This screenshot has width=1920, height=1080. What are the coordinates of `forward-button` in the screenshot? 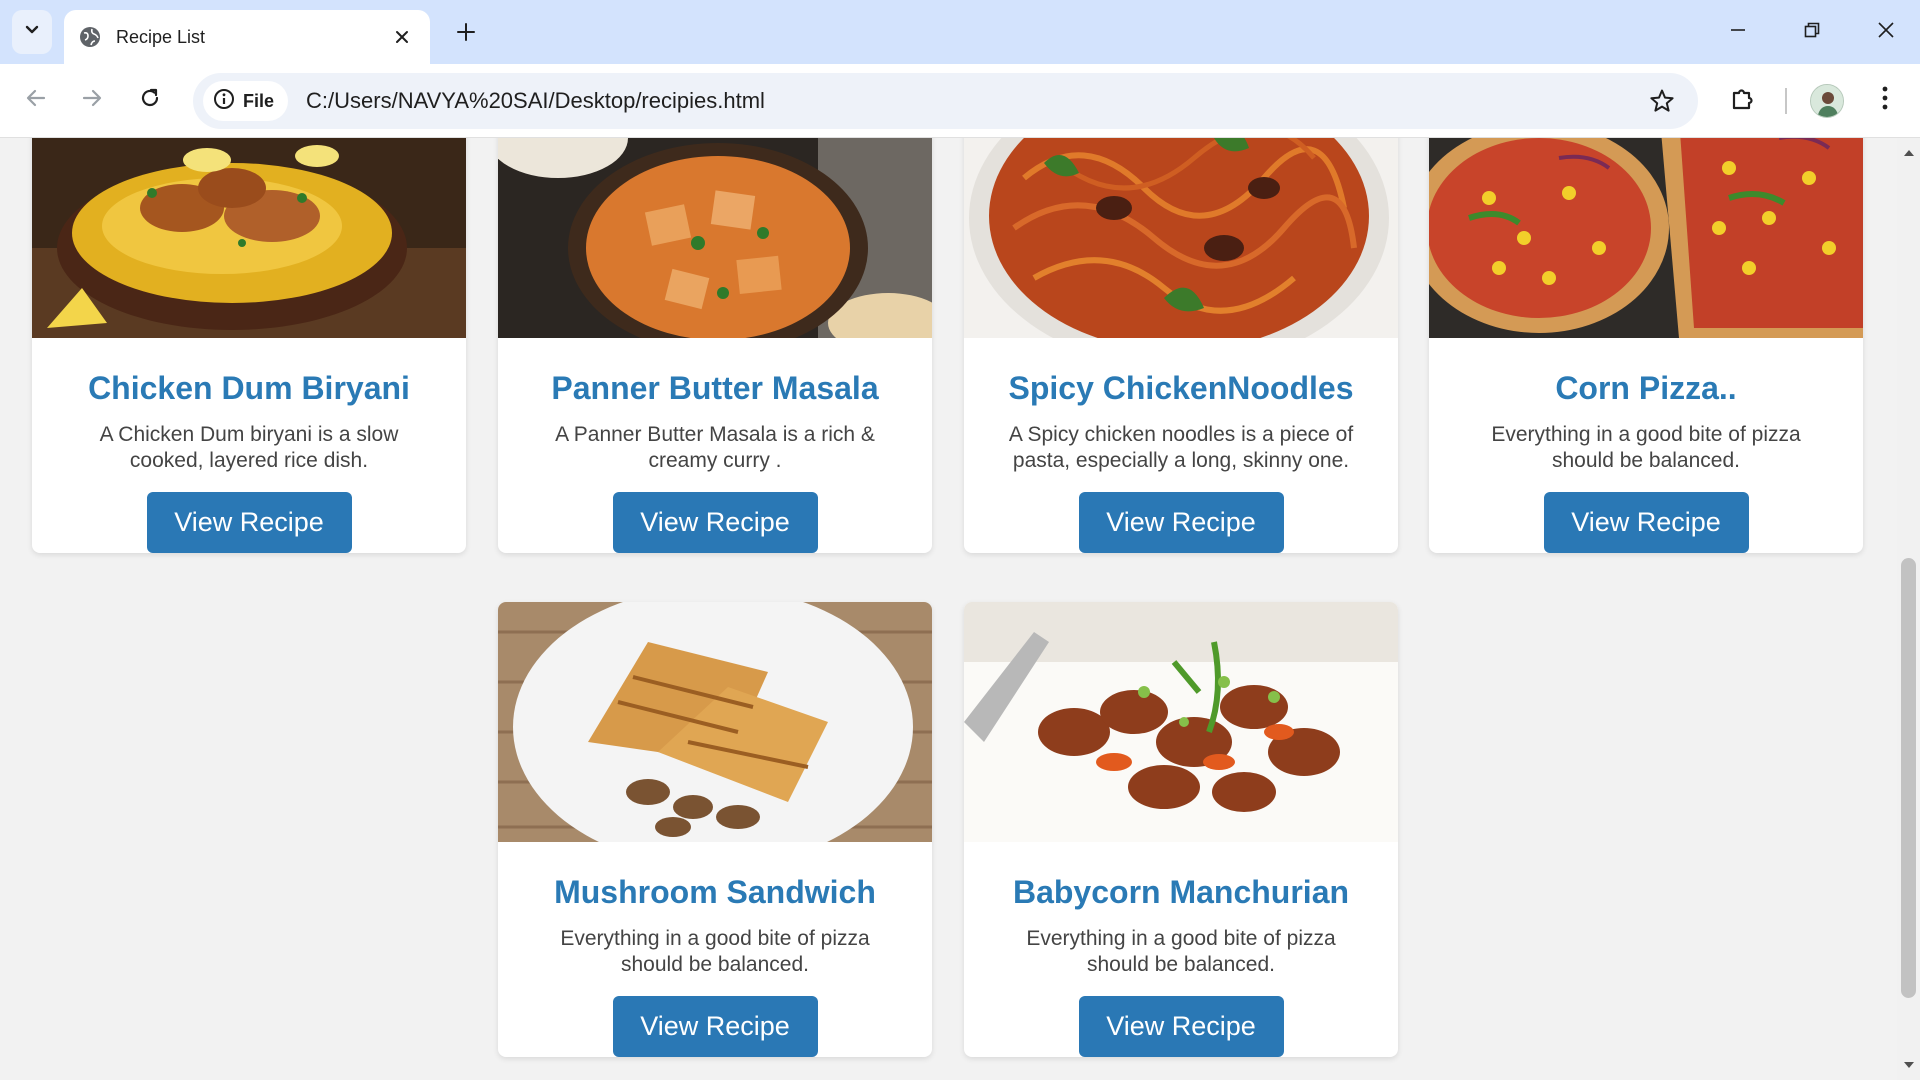 It's located at (92, 100).